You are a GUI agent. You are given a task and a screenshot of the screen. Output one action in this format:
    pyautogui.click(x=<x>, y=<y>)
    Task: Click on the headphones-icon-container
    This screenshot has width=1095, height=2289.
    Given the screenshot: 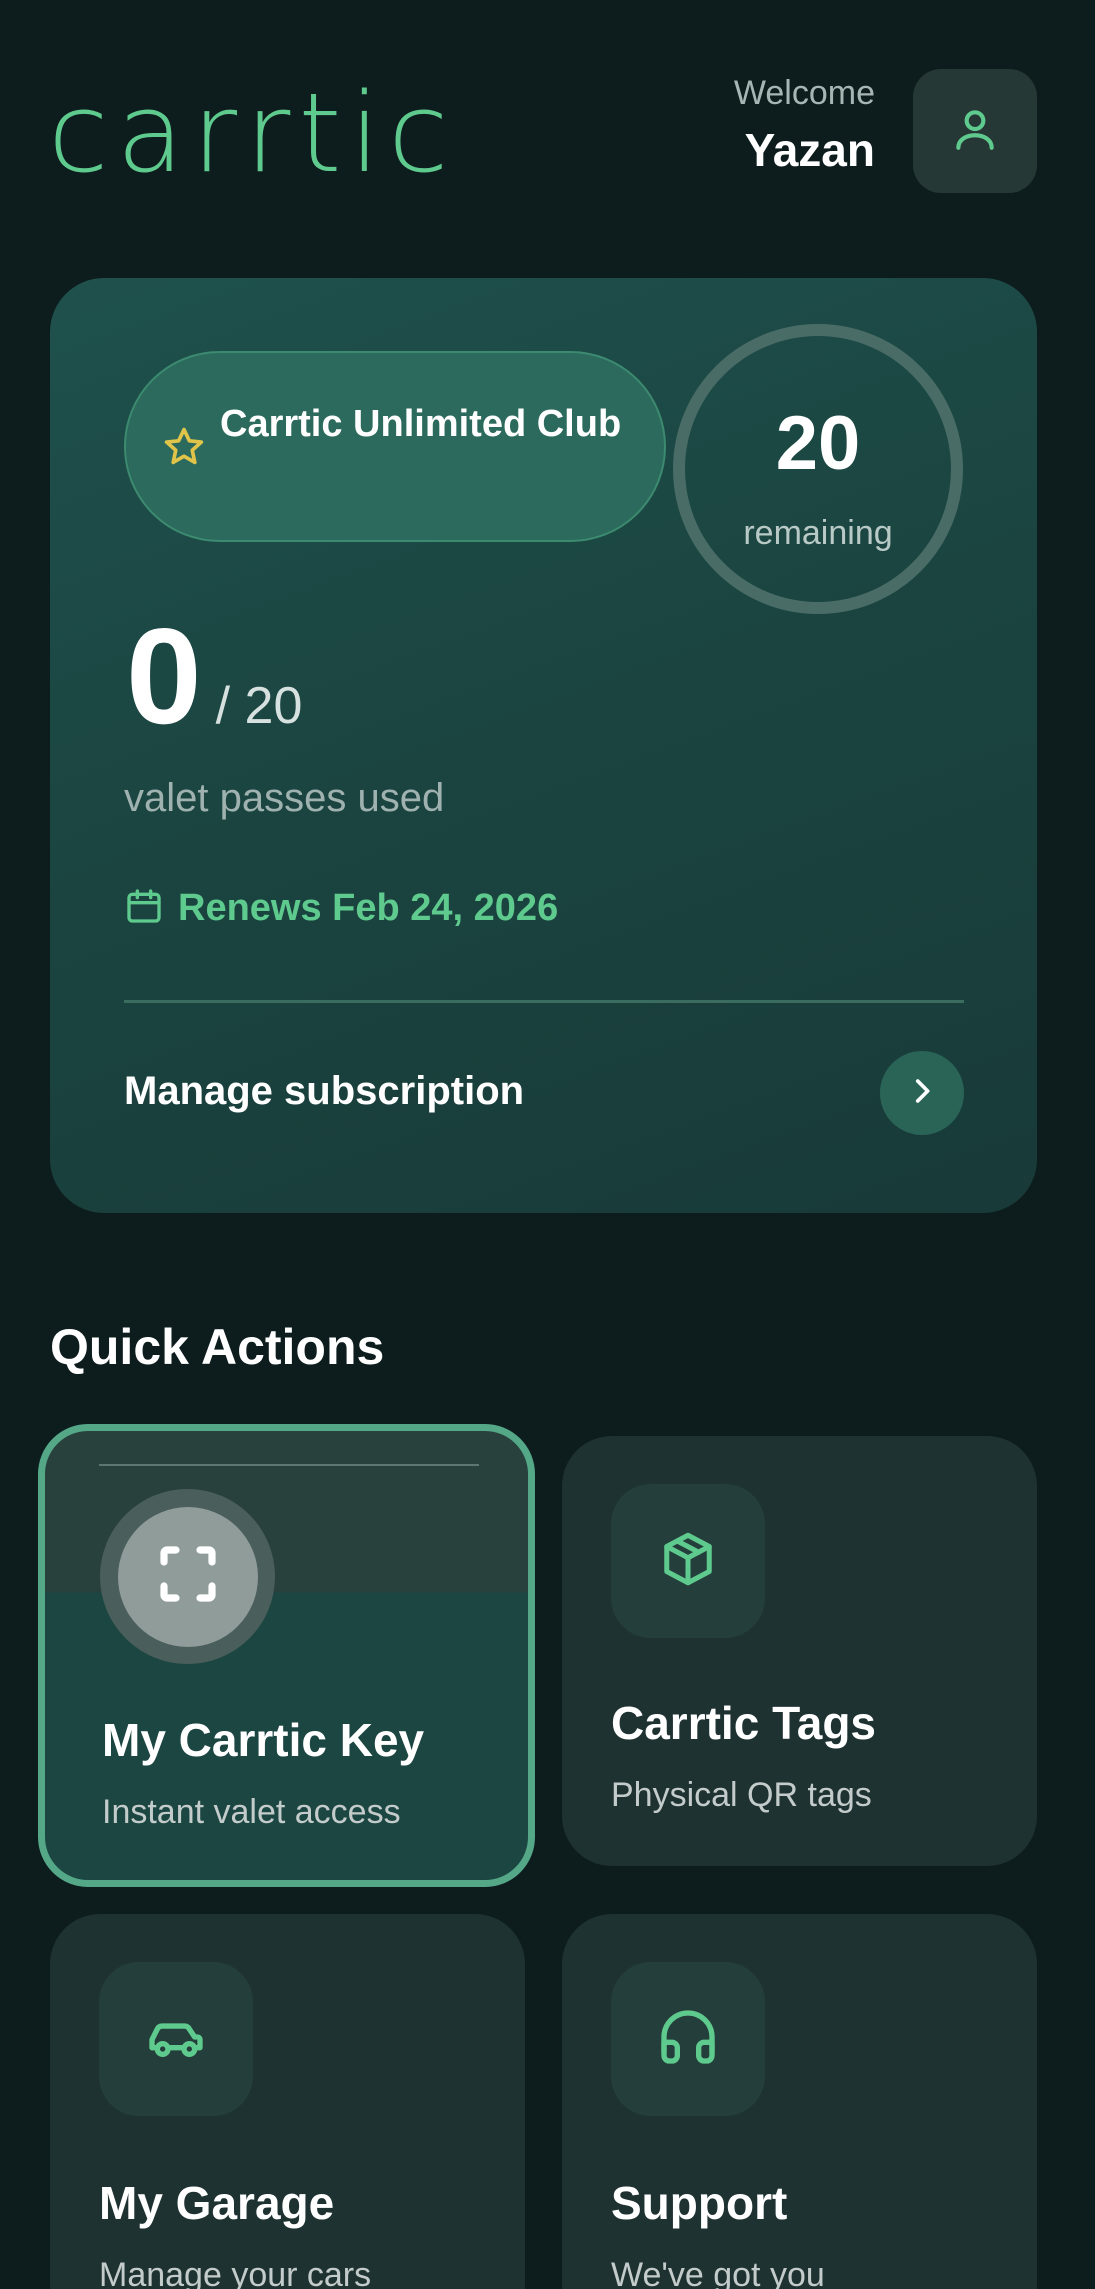 What is the action you would take?
    pyautogui.click(x=688, y=2039)
    